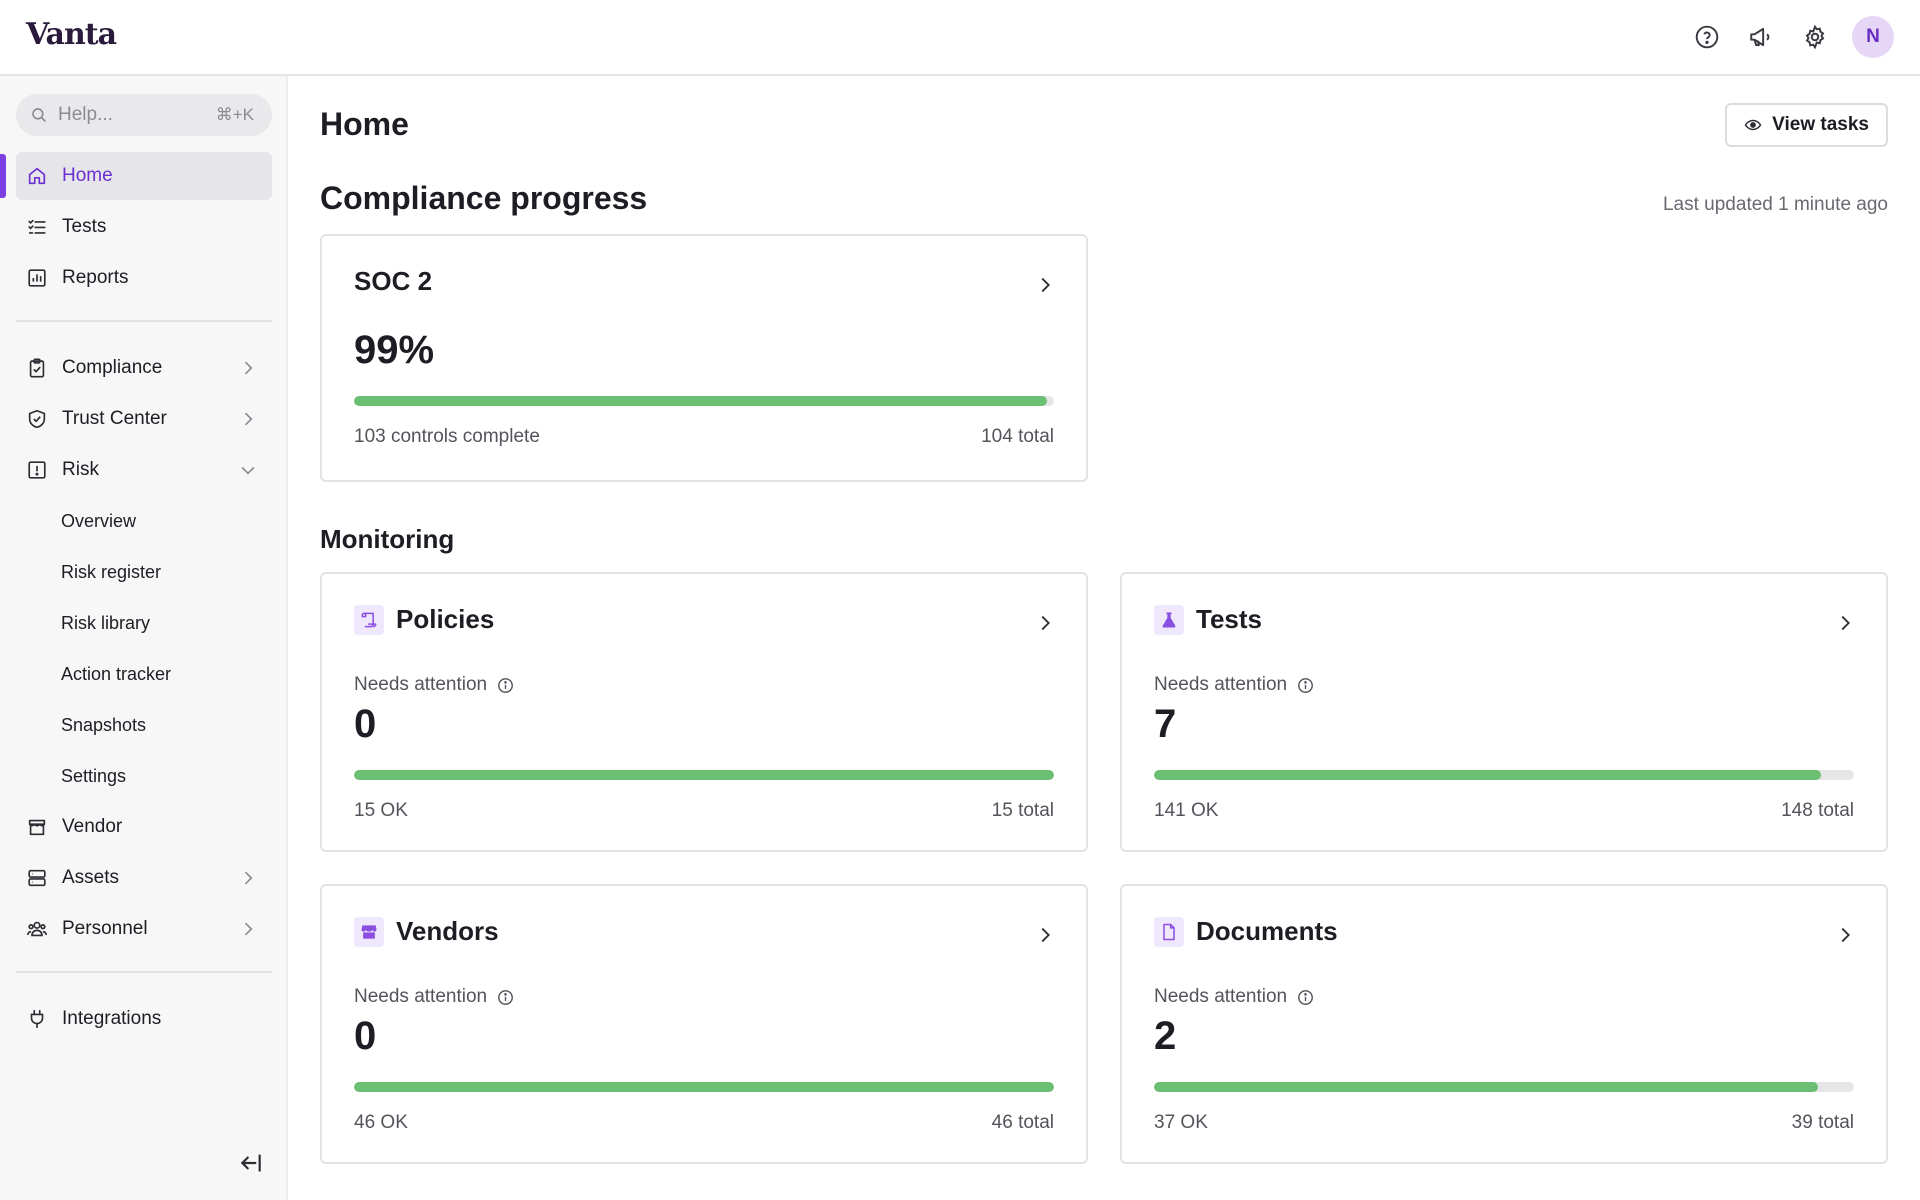  What do you see at coordinates (95, 277) in the screenshot?
I see `sidebar-item-label: Reports` at bounding box center [95, 277].